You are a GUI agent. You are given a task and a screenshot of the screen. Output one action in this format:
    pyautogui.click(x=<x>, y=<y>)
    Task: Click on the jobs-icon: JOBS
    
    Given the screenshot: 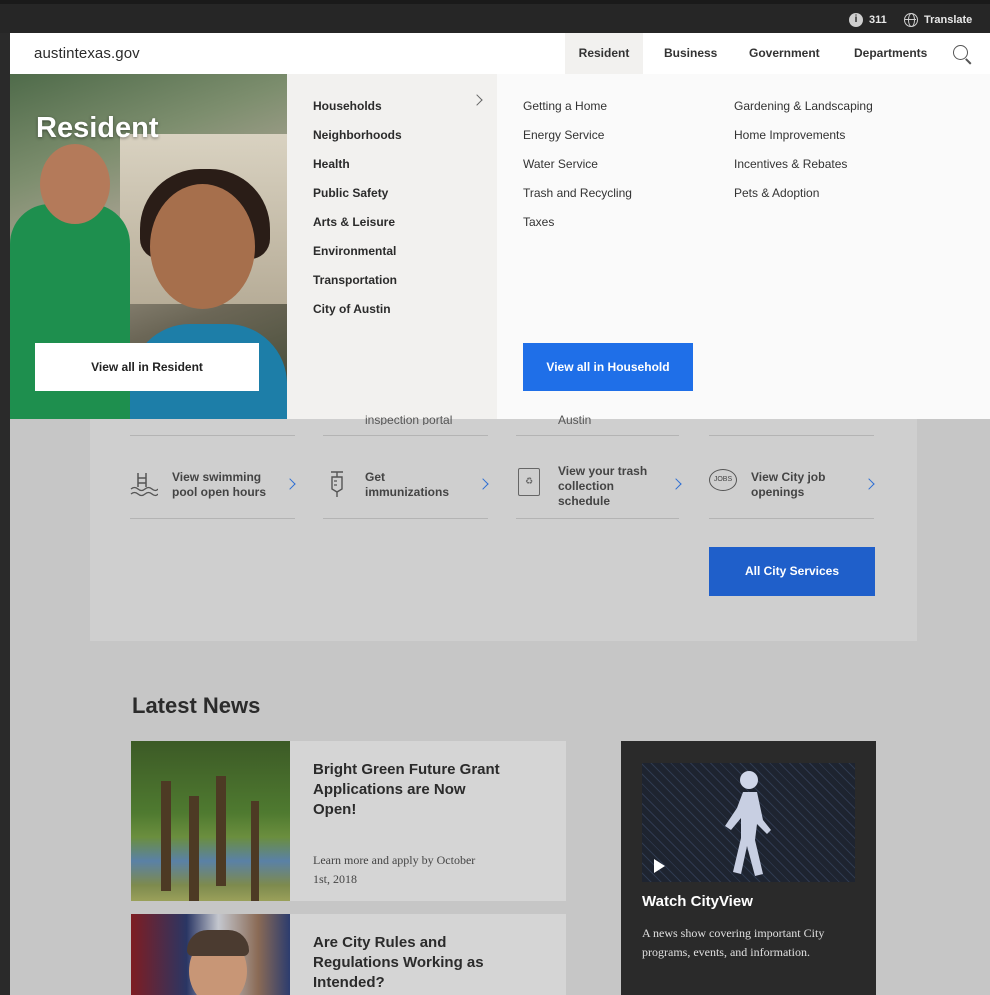 What is the action you would take?
    pyautogui.click(x=723, y=480)
    